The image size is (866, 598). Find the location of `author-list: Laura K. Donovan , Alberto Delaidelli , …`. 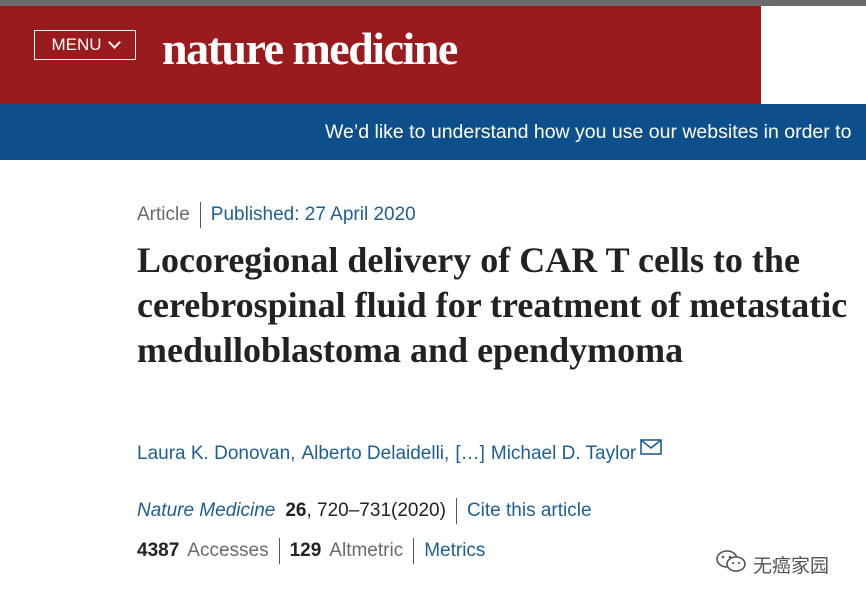

author-list: Laura K. Donovan , Alberto Delaidelli , … is located at coordinates (400, 452).